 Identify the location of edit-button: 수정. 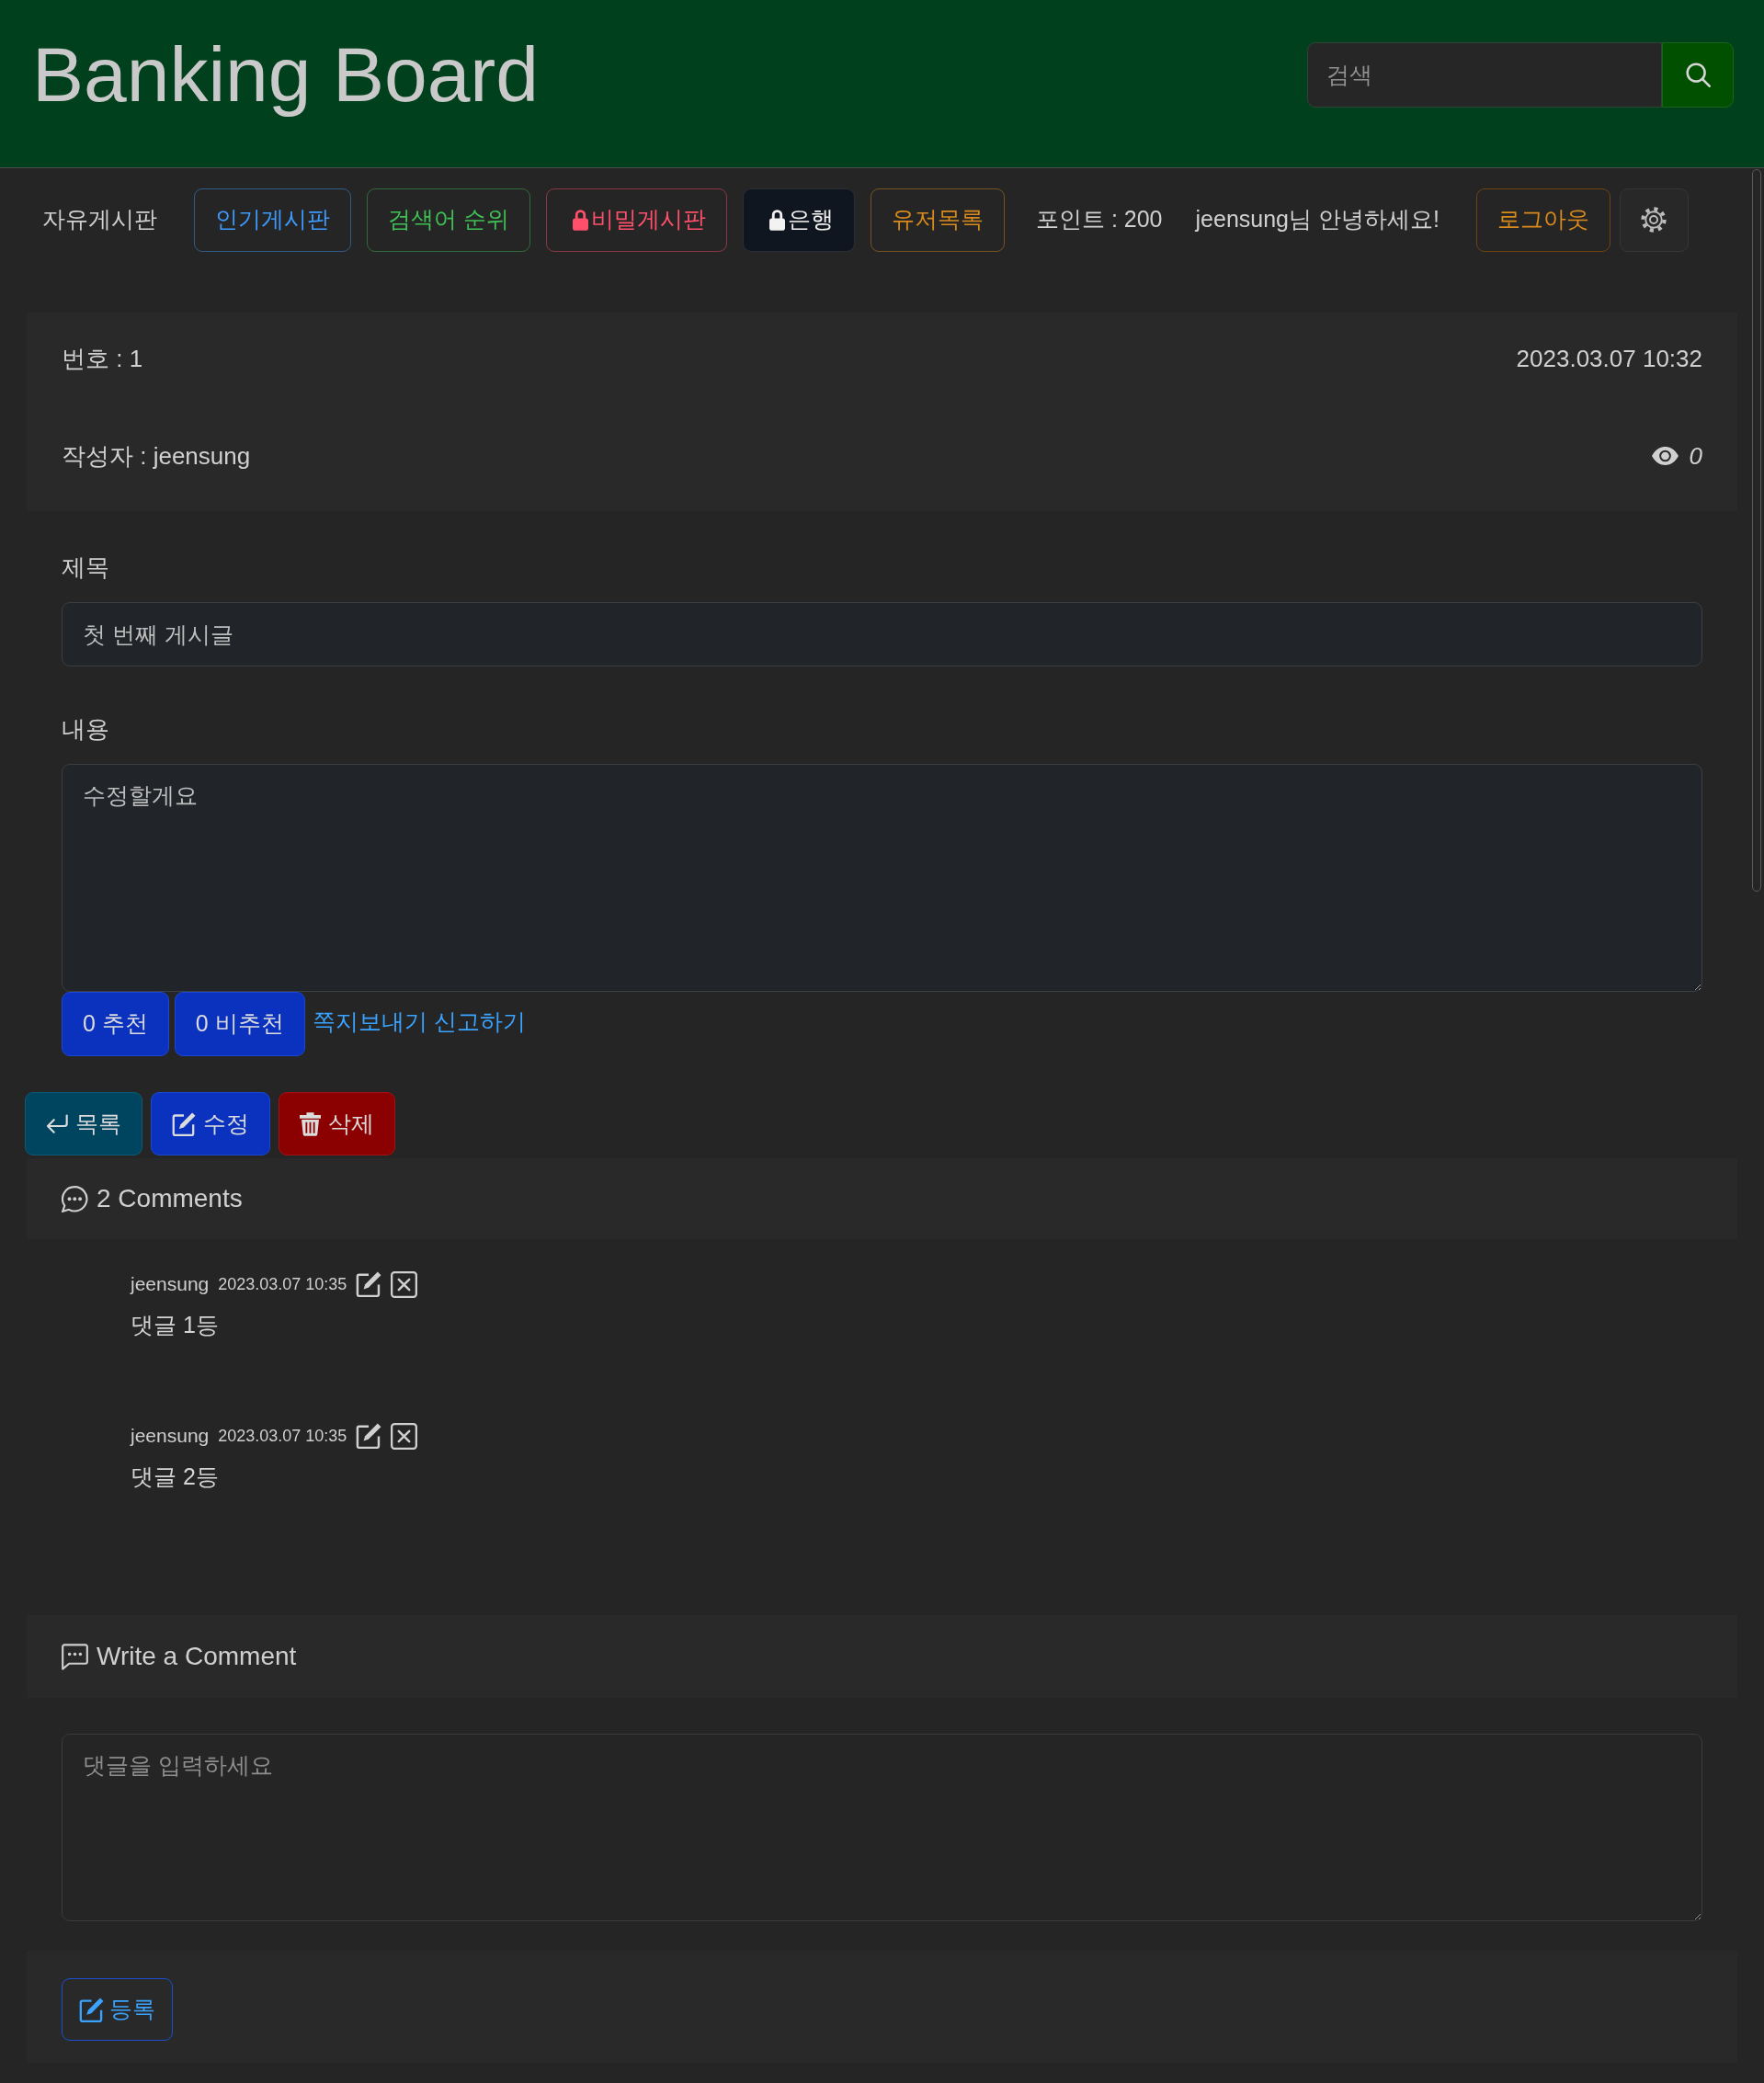
(210, 1123).